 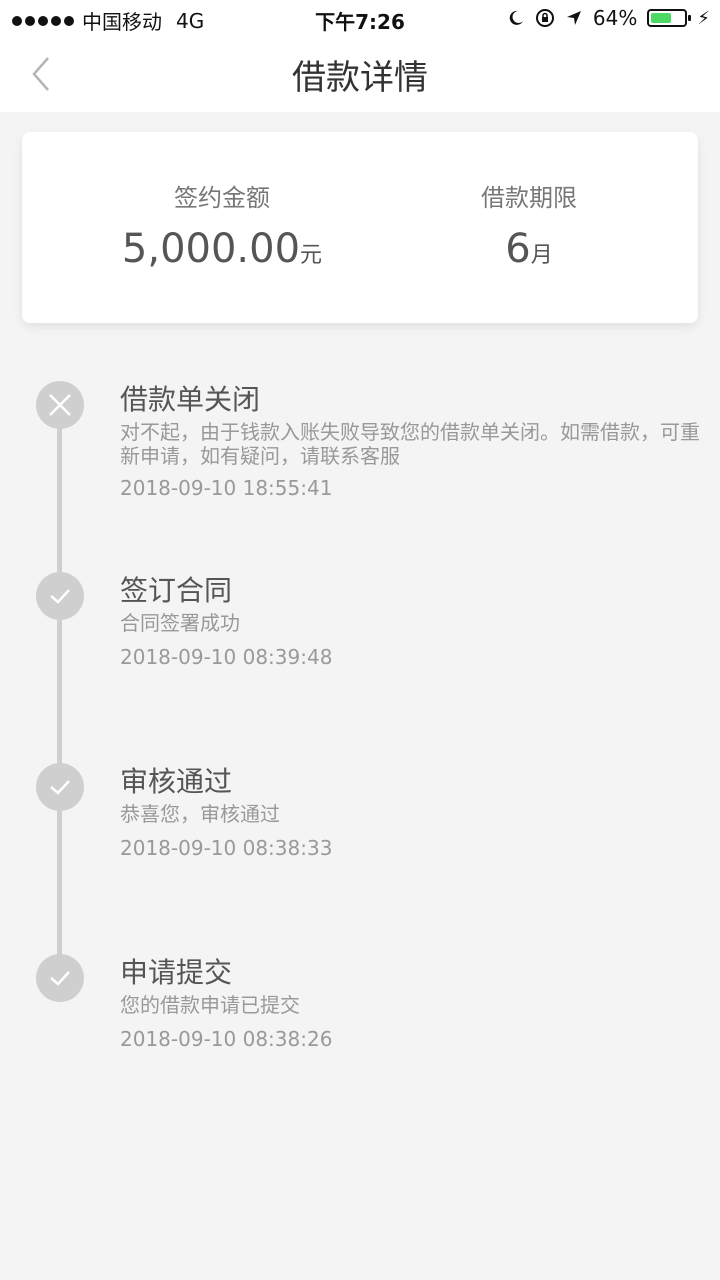 I want to click on amount-value-row: 5,000.00元, so click(x=222, y=249).